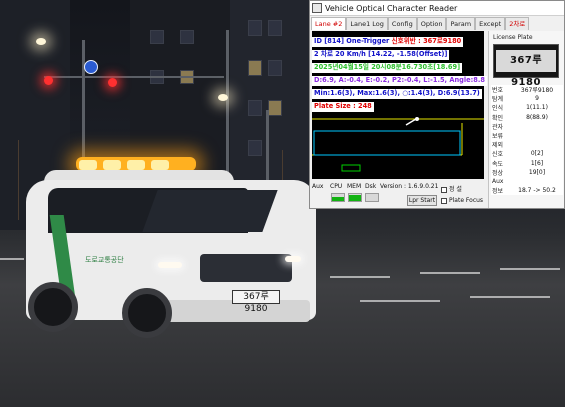 The image size is (565, 407). I want to click on info-row-key: 제외, so click(498, 146).